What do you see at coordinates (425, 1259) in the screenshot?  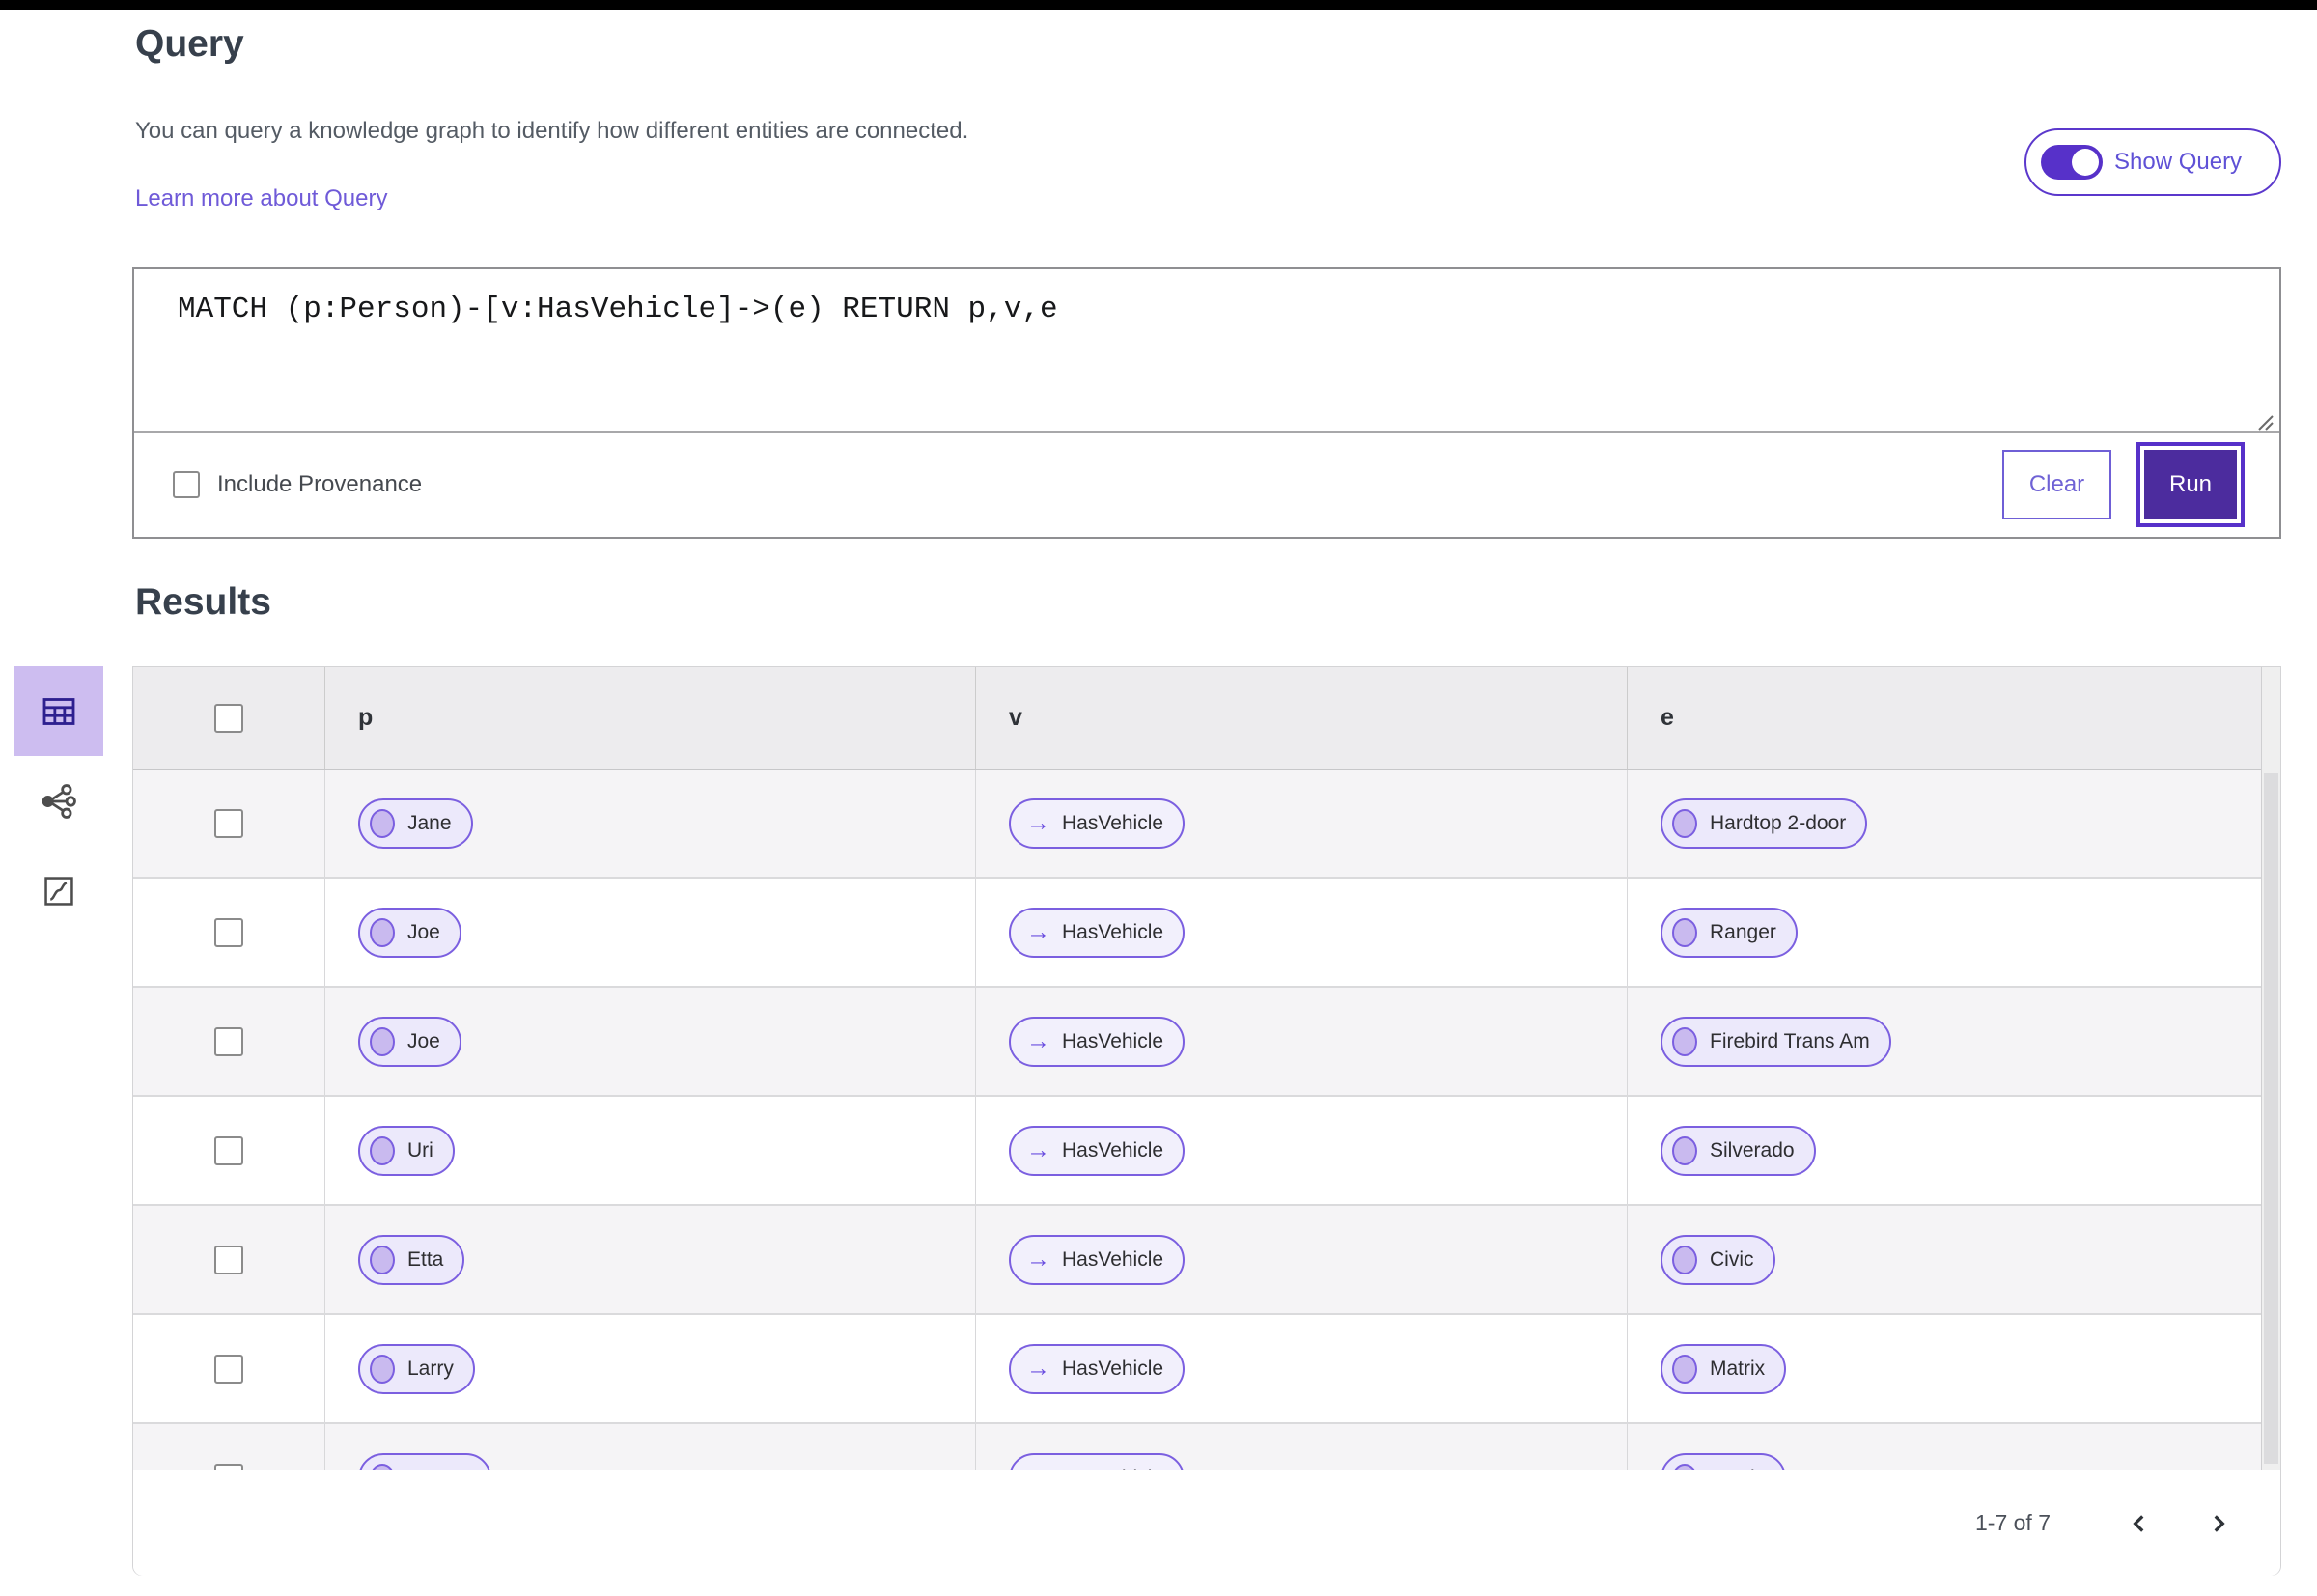 I see `entity-label: Etta` at bounding box center [425, 1259].